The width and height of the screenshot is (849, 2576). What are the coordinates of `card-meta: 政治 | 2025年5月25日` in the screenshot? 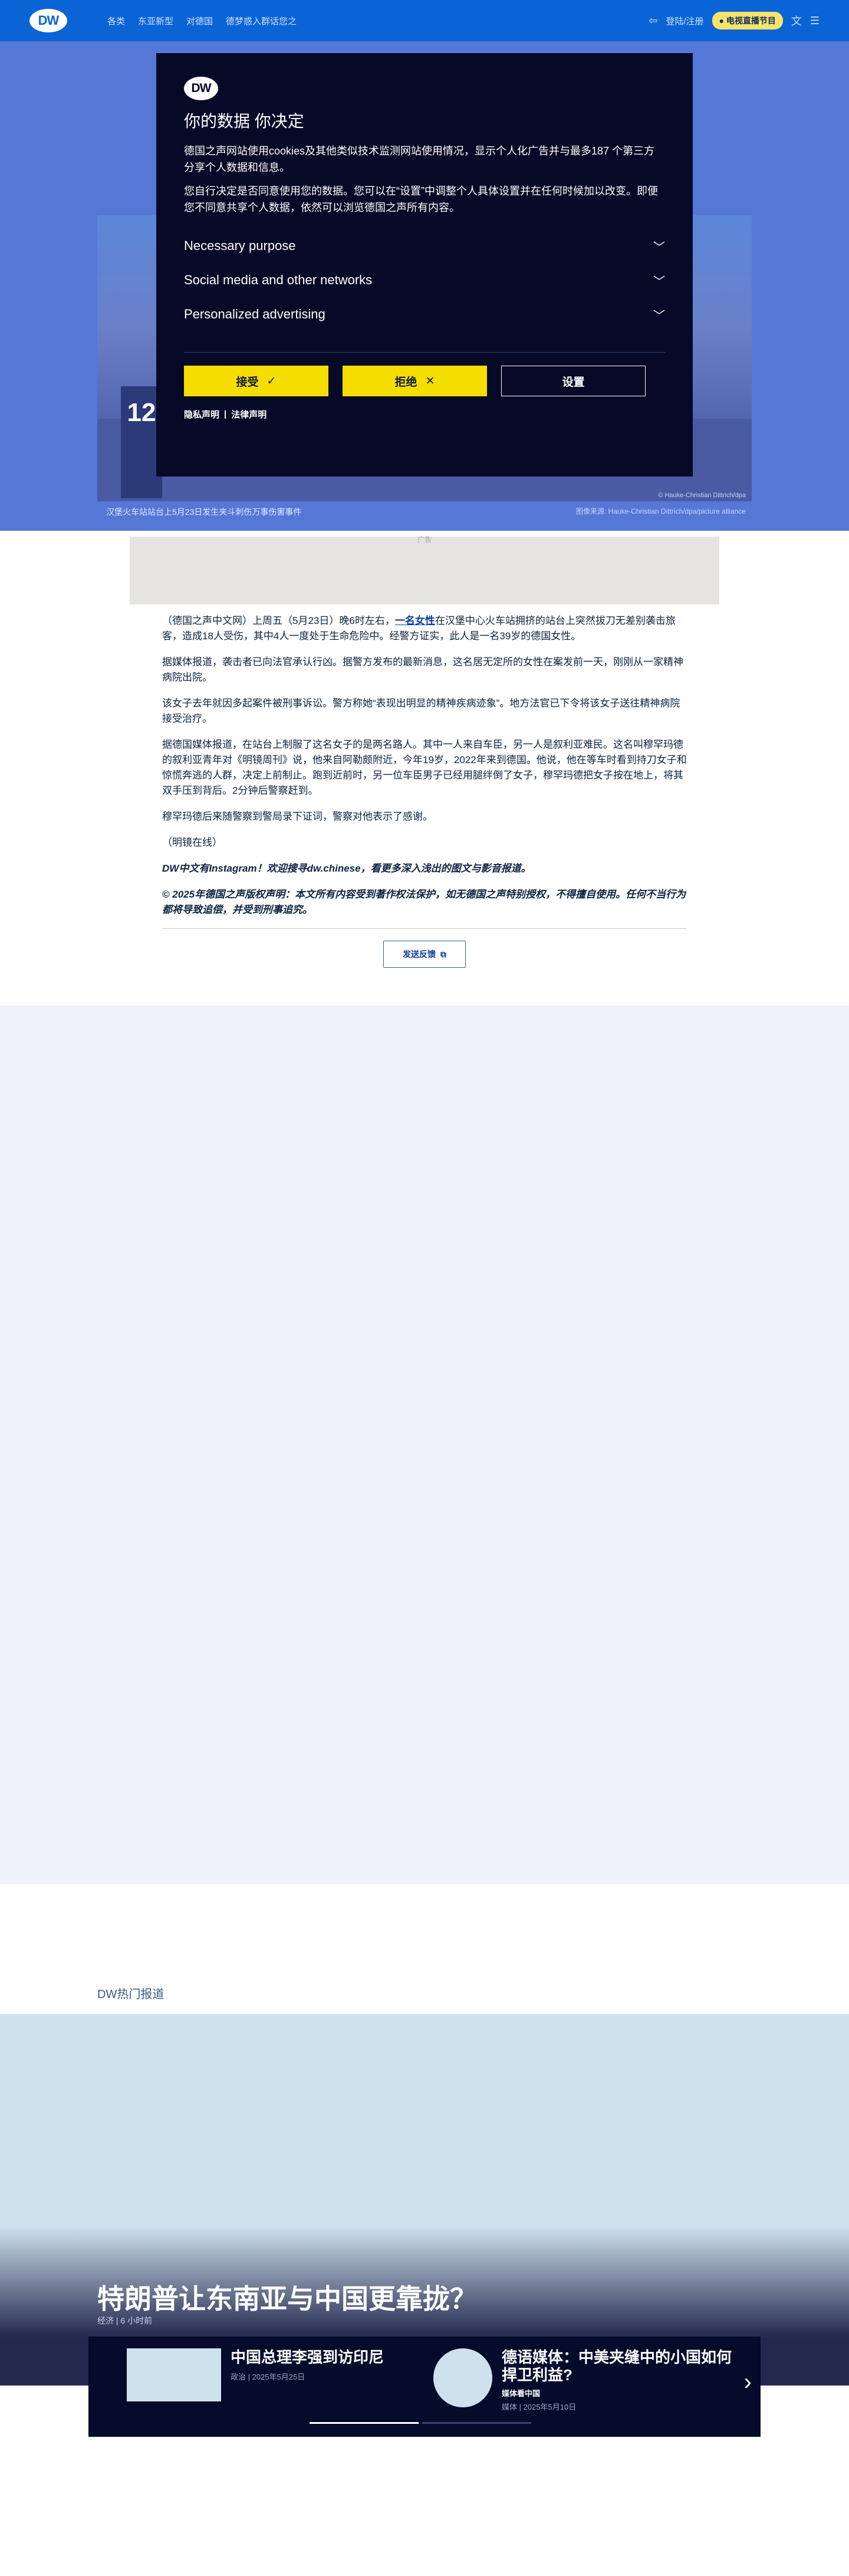 It's located at (268, 2377).